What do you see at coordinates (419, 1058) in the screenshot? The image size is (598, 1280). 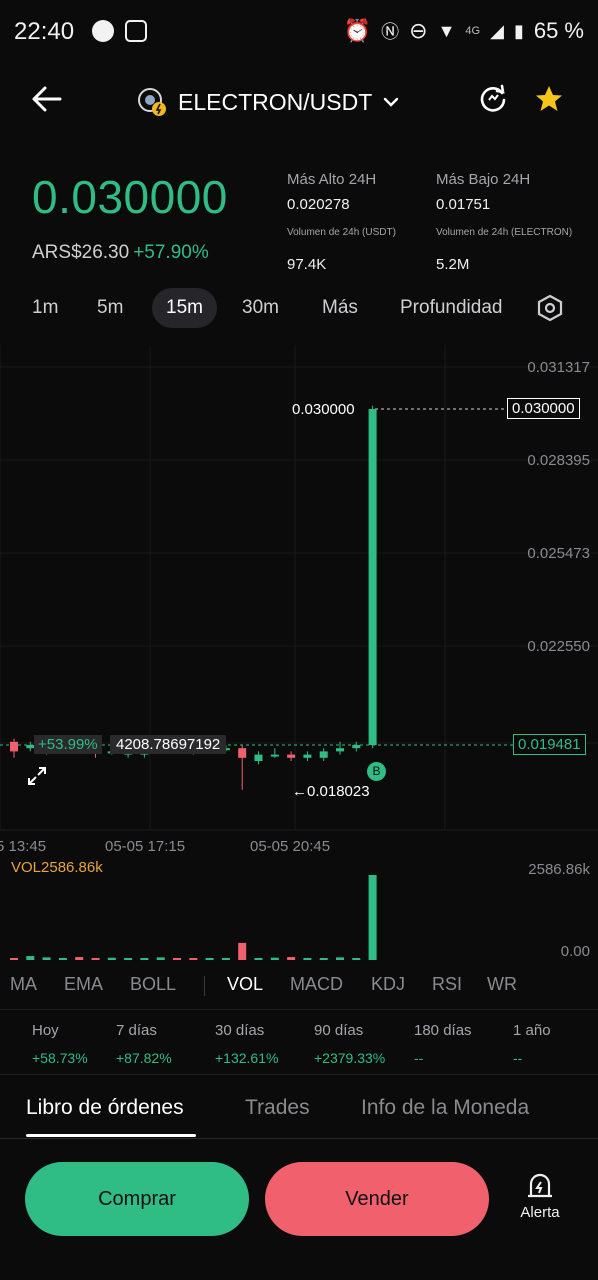 I see `perf-value-180d: --` at bounding box center [419, 1058].